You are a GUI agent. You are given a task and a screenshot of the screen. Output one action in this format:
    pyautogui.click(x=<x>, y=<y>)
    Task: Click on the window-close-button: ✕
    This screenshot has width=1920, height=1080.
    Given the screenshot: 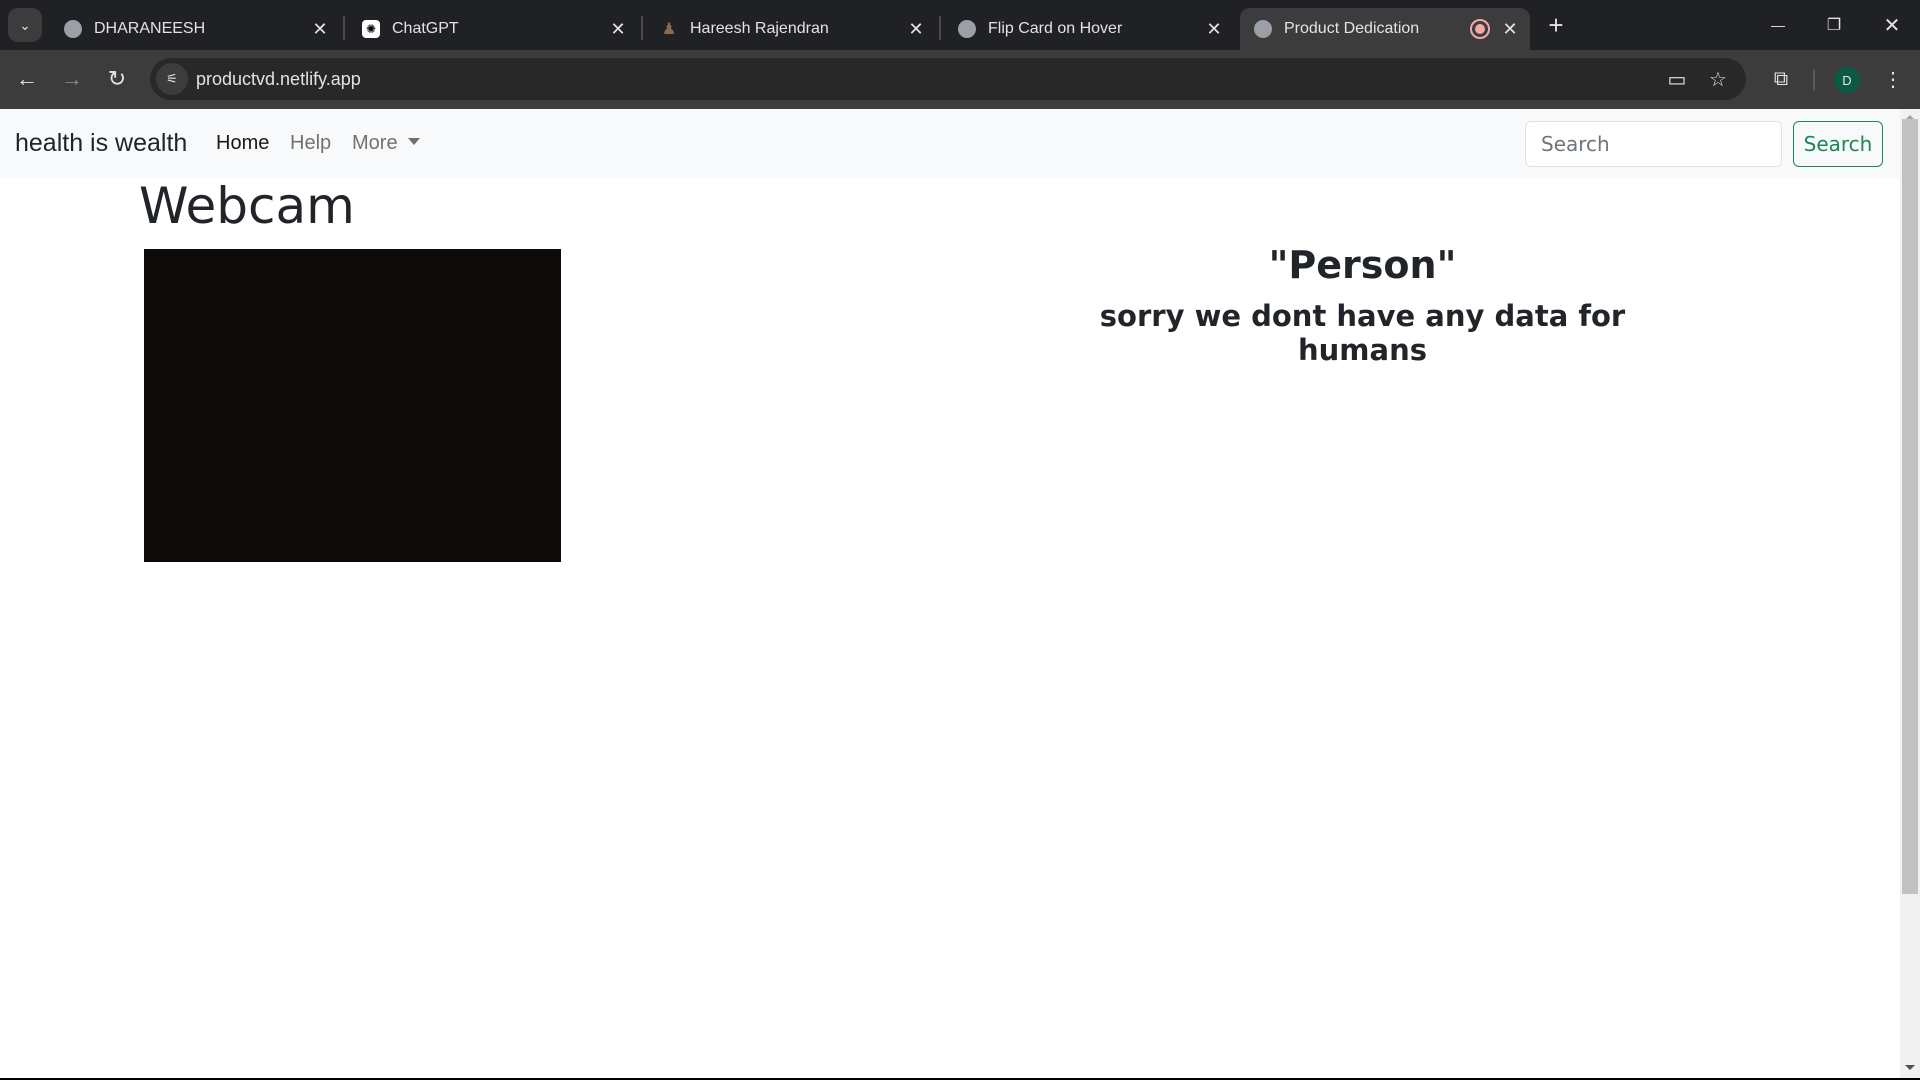 What is the action you would take?
    pyautogui.click(x=1892, y=25)
    